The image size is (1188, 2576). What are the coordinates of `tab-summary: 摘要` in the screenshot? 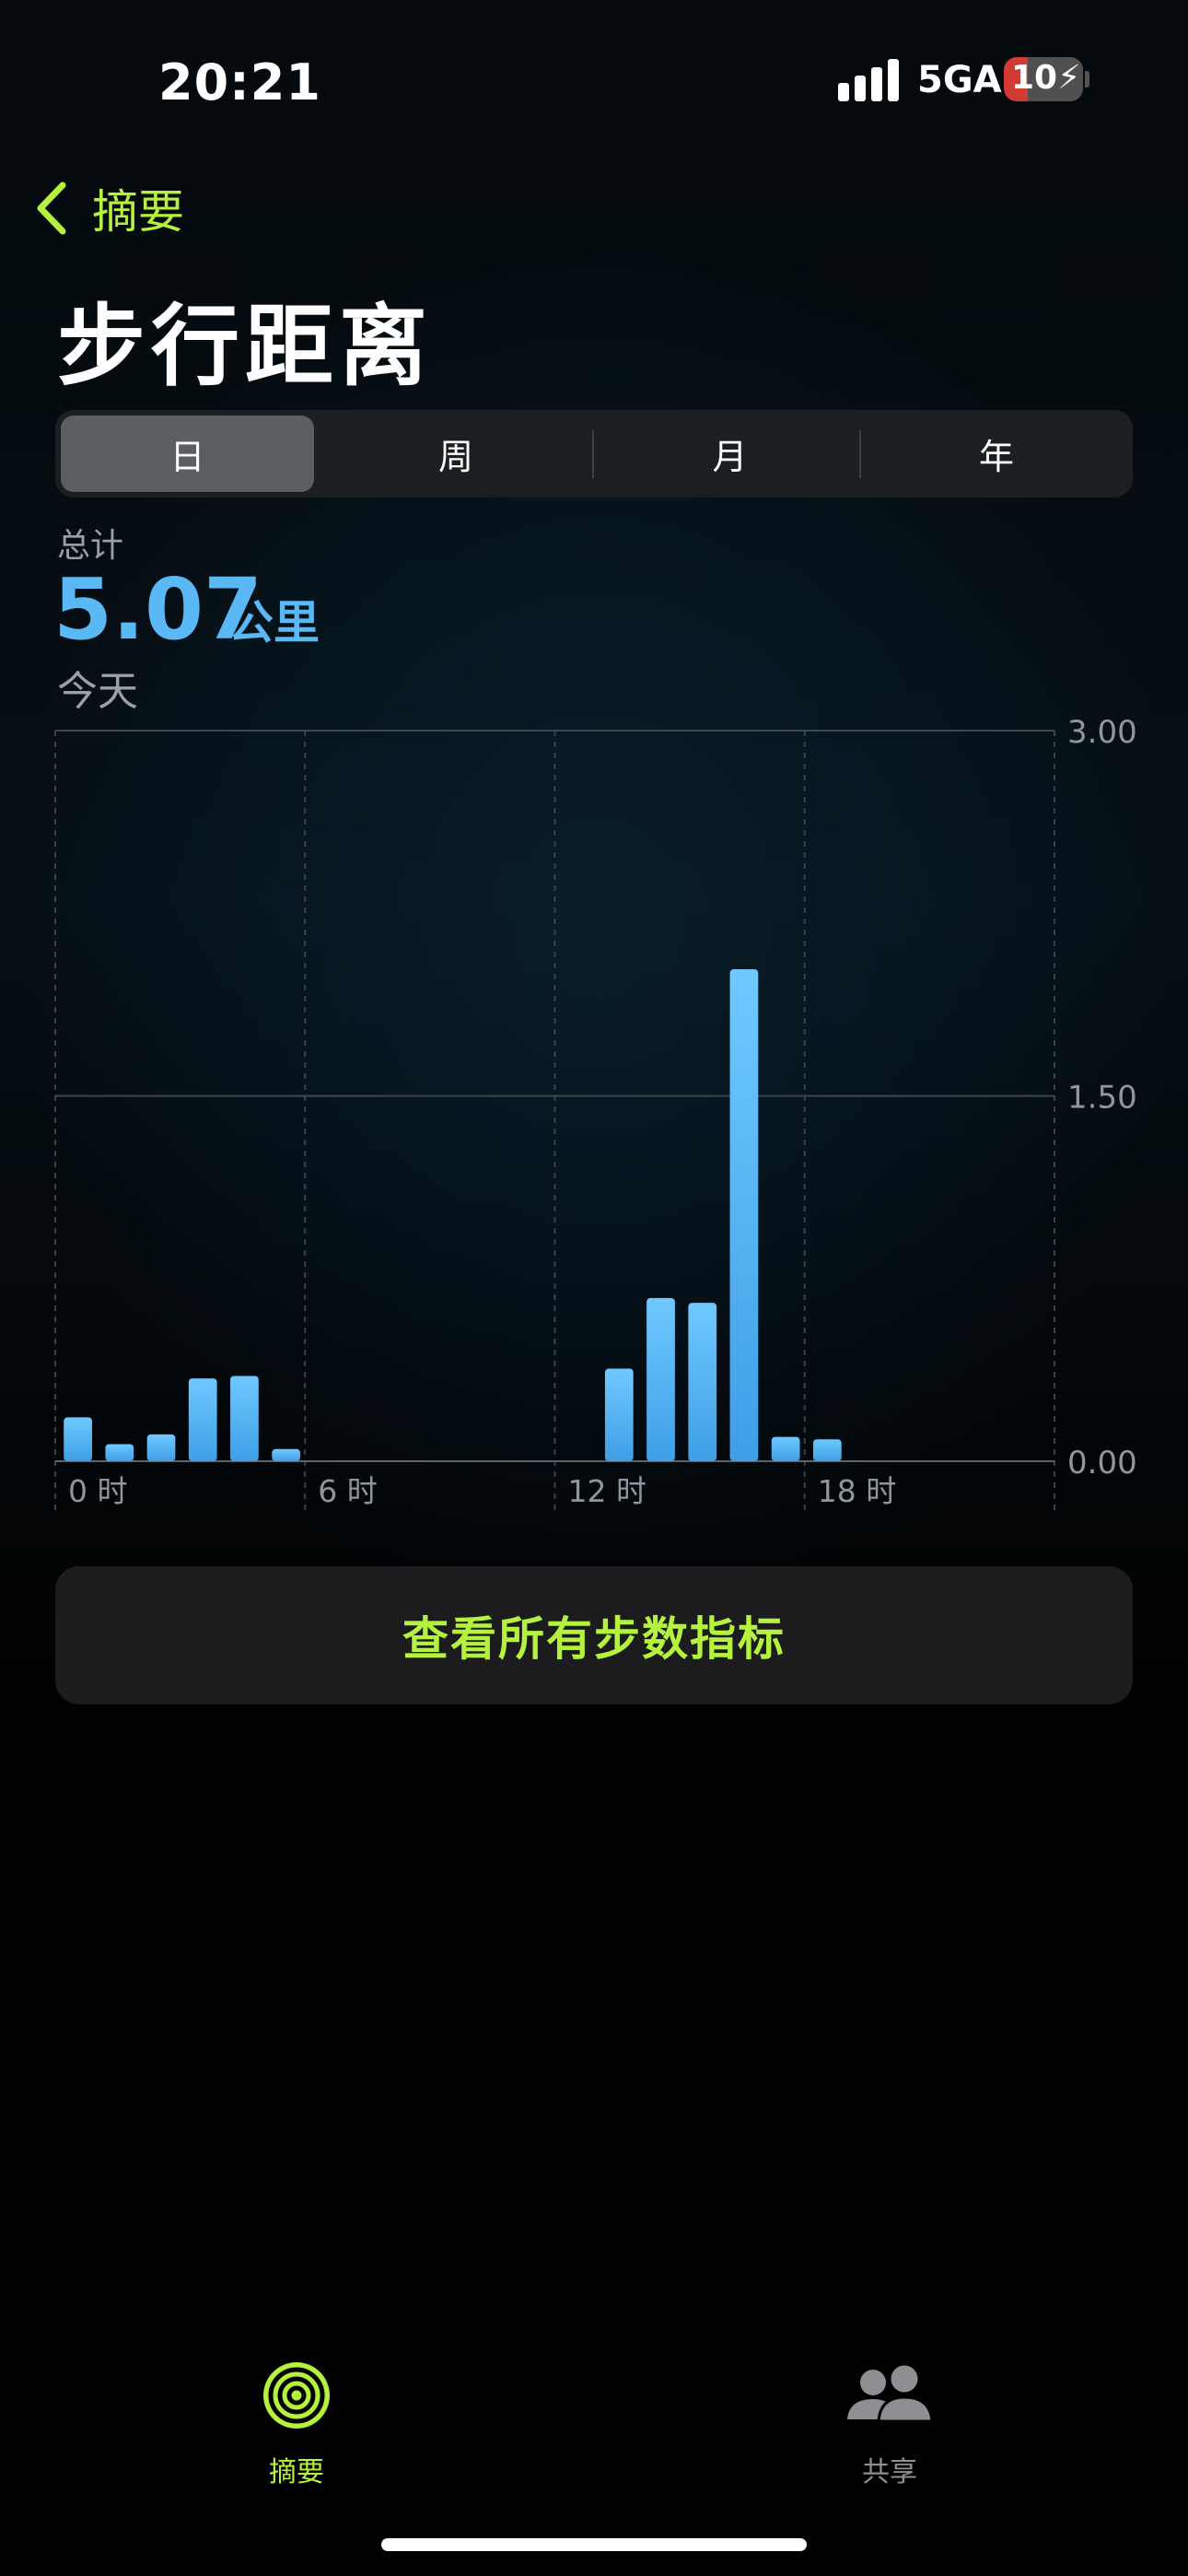 It's located at (296, 2424).